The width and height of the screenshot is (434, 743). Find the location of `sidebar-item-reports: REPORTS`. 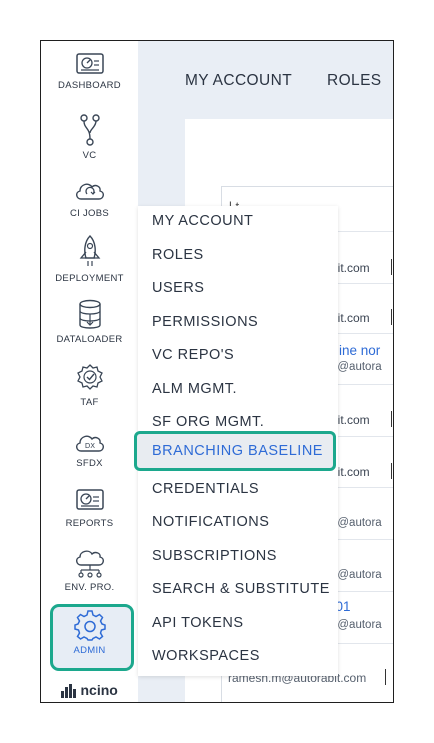

sidebar-item-reports: REPORTS is located at coordinates (89, 517).